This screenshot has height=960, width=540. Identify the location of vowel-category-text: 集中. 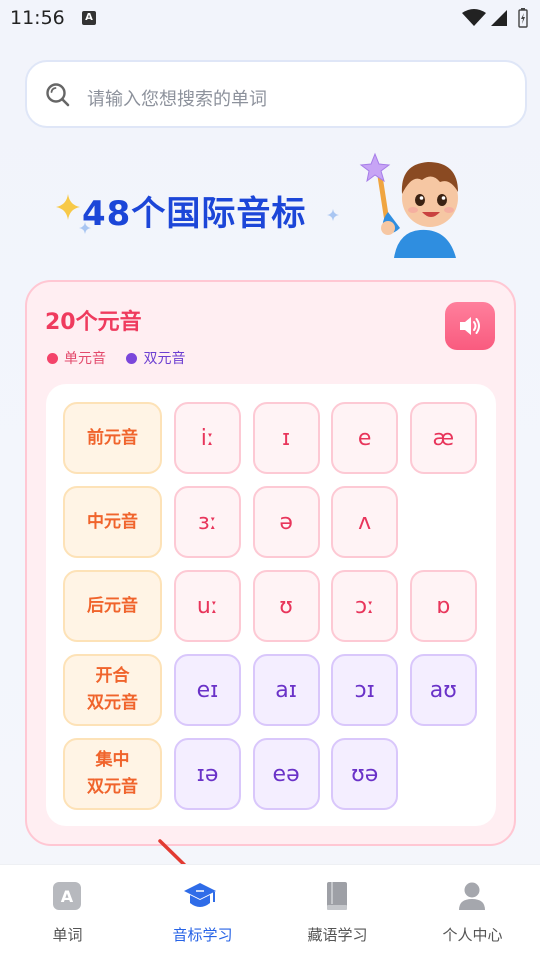
(112, 760).